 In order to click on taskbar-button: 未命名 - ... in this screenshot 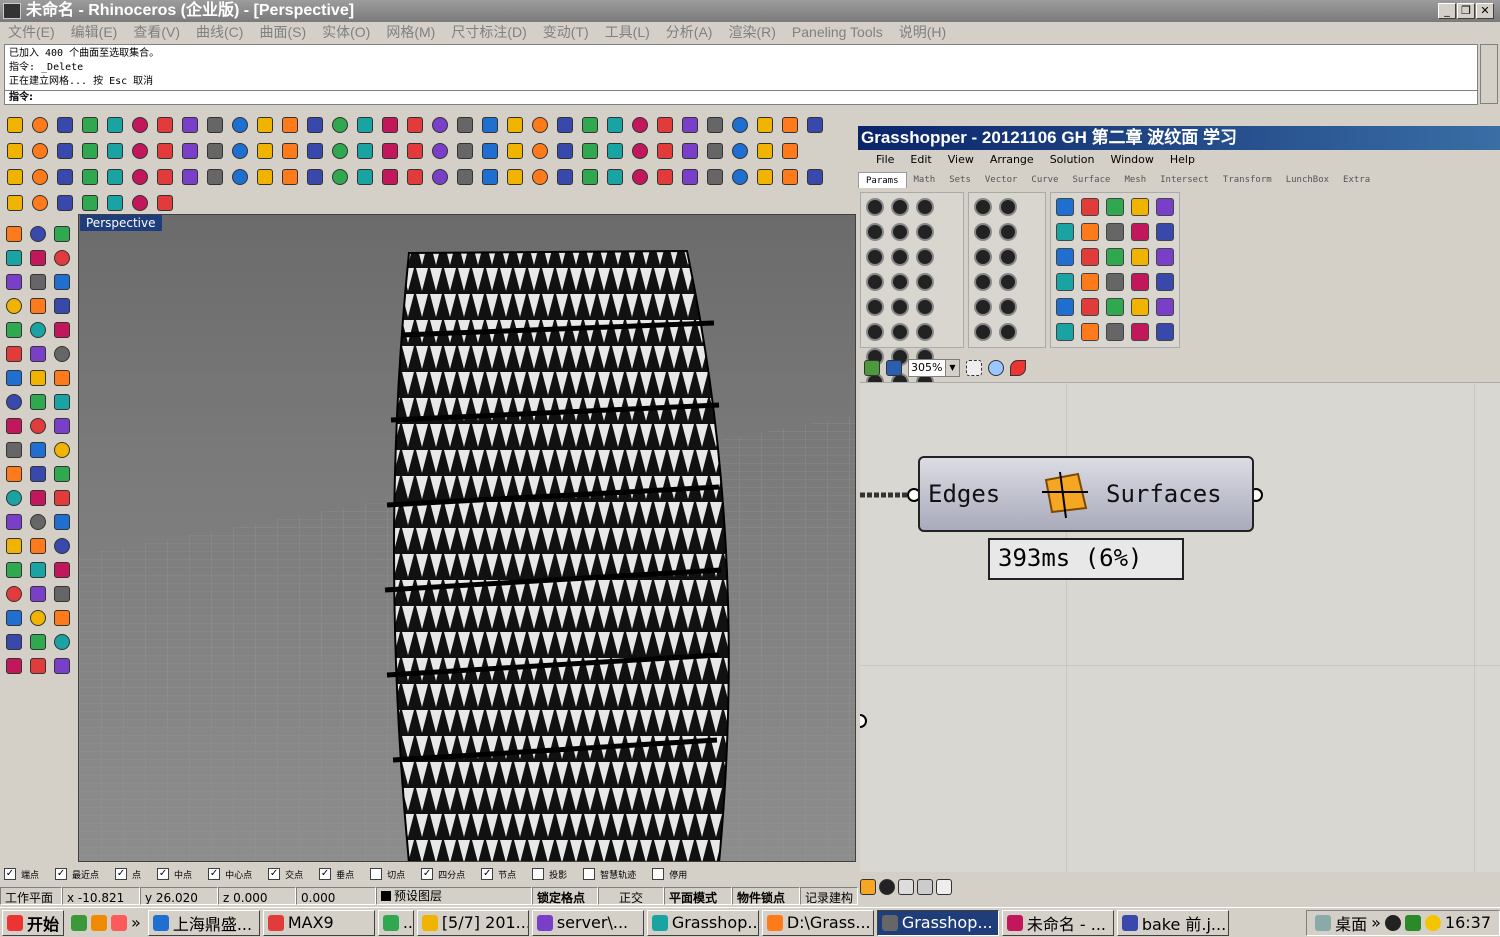, I will do `click(1057, 922)`.